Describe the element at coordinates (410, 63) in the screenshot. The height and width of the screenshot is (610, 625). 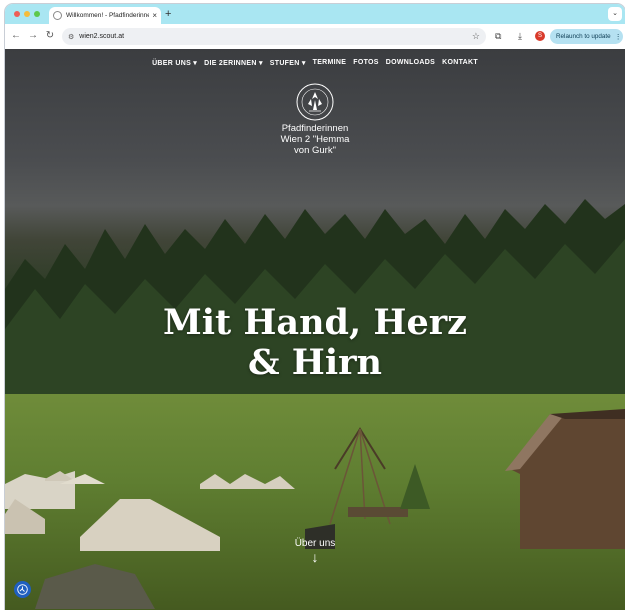
I see `nav-item-downloads: DOWNLOADS` at that location.